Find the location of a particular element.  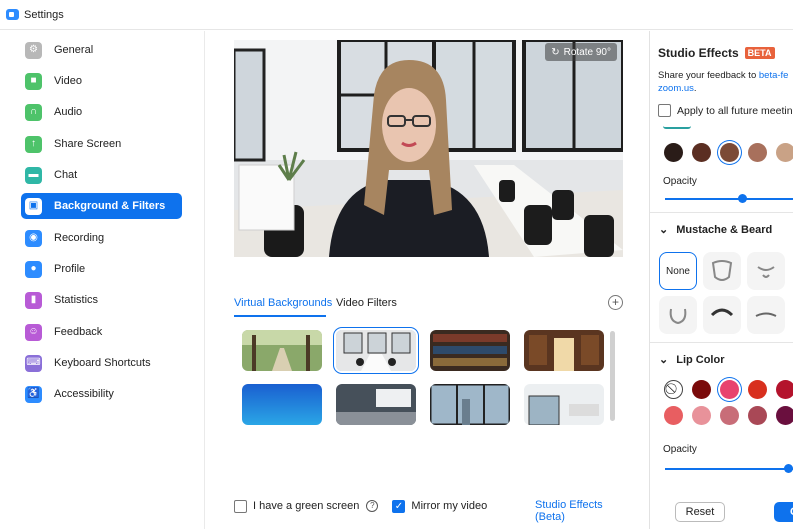

feedback-link: beta-fe is located at coordinates (774, 75).